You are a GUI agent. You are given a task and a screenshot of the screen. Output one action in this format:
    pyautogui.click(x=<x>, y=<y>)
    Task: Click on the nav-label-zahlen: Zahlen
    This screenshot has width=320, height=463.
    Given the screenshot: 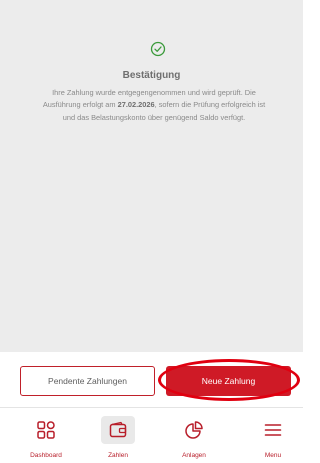 What is the action you would take?
    pyautogui.click(x=118, y=455)
    